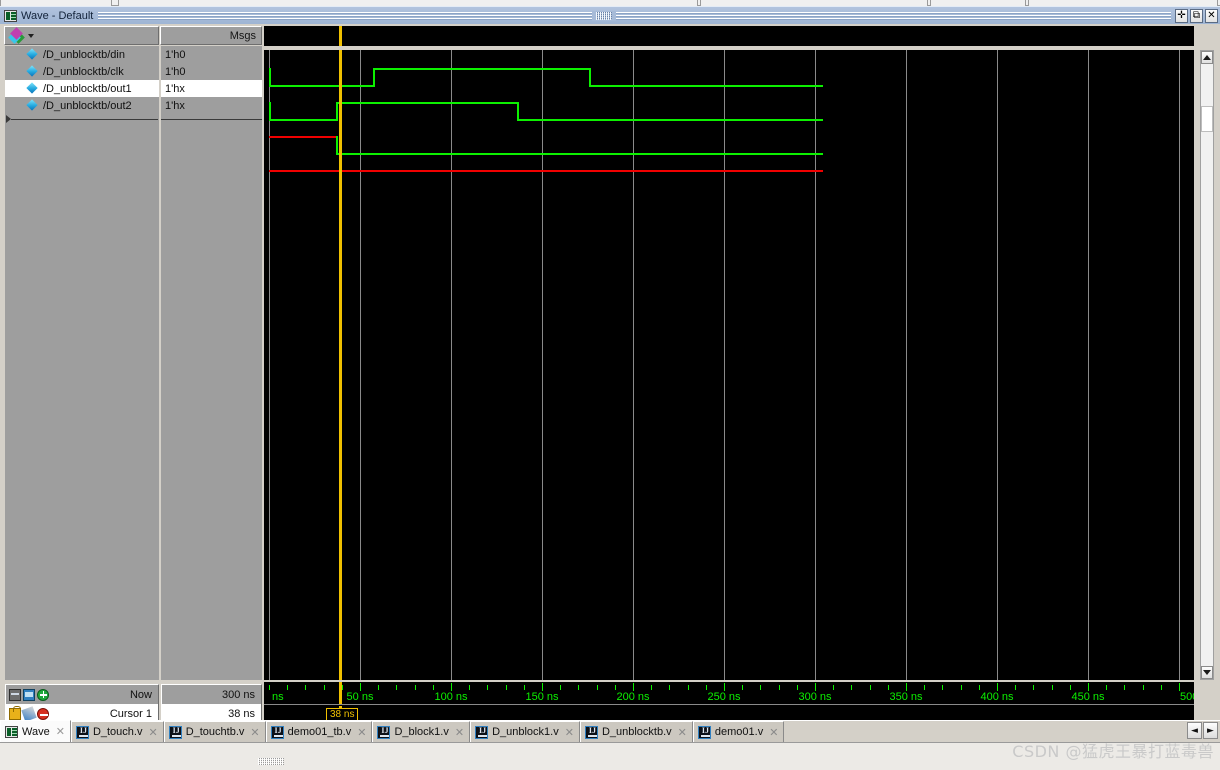  What do you see at coordinates (319, 731) in the screenshot?
I see `tab-demo01-tb-v: demo01_tb.v ✕` at bounding box center [319, 731].